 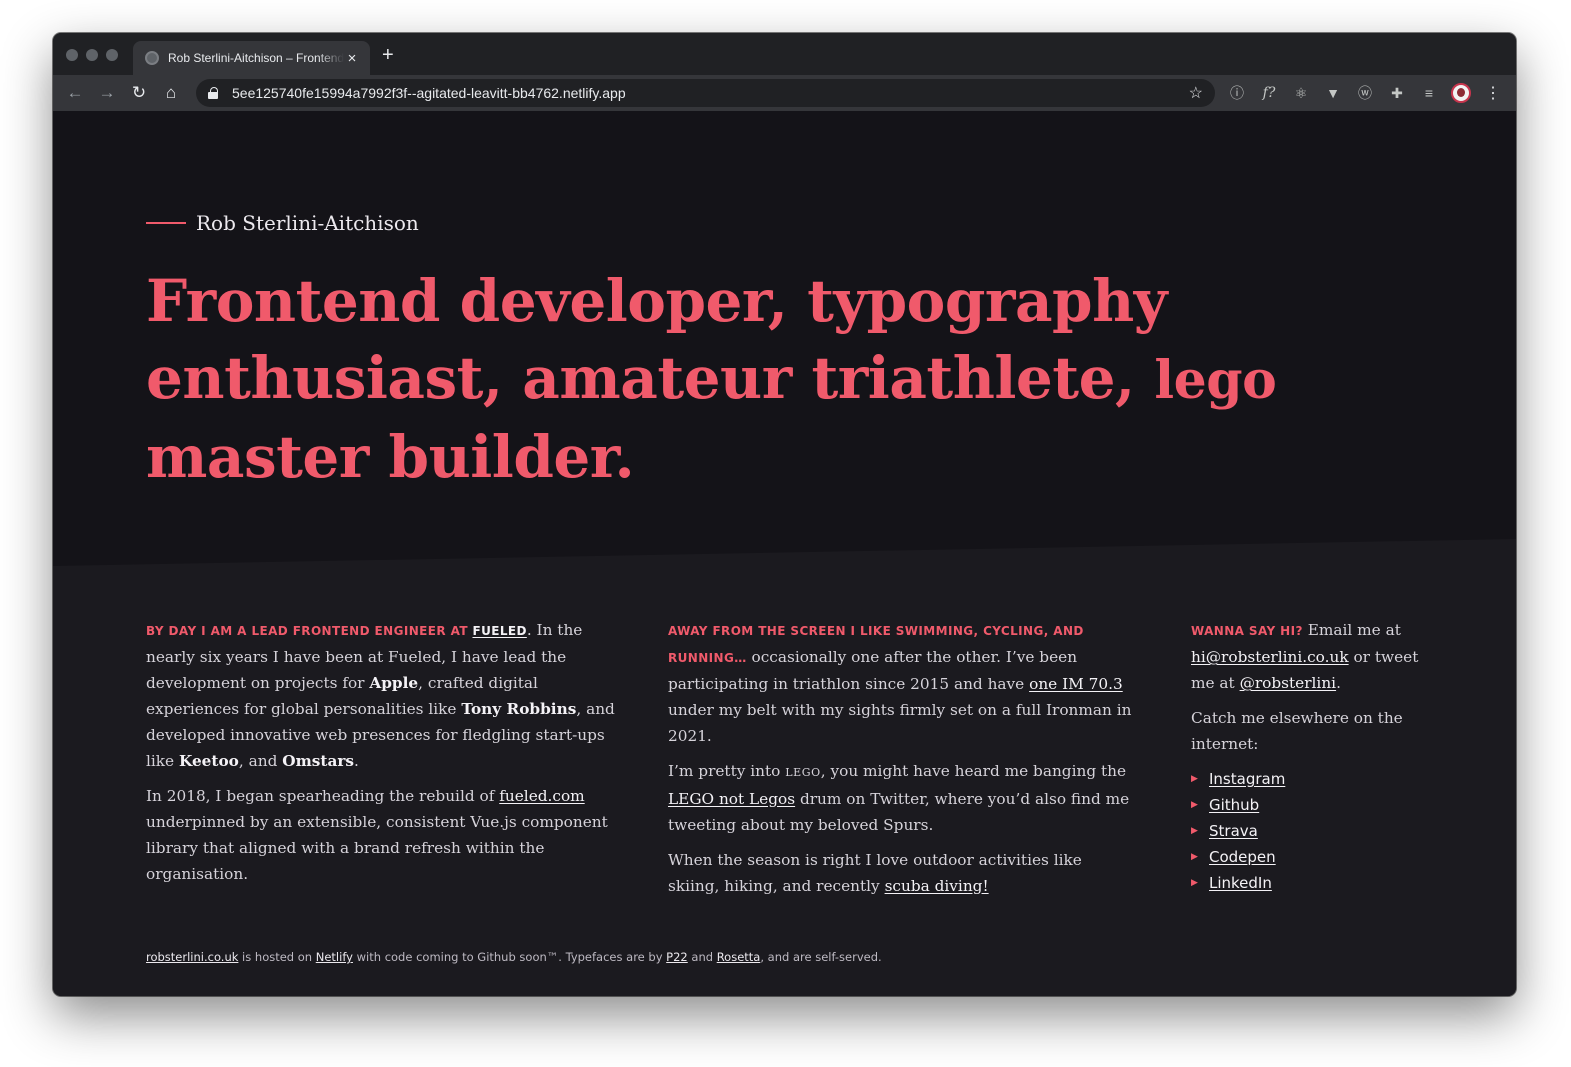 I want to click on star-bookmark-icon: ☆, so click(x=1196, y=93).